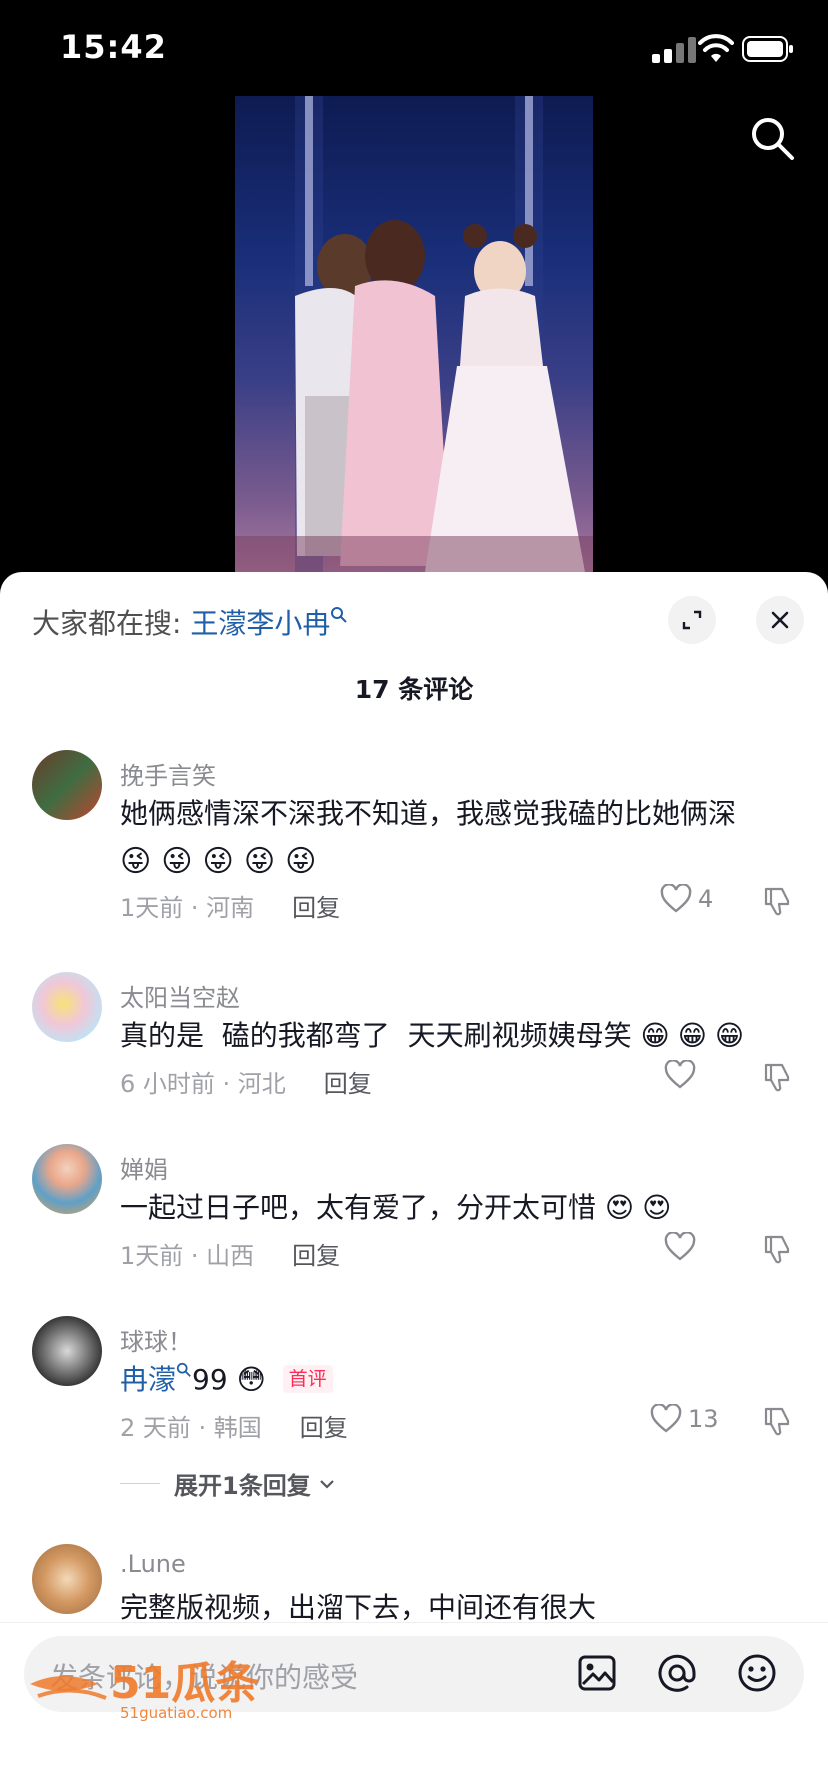 This screenshot has height=1792, width=828. What do you see at coordinates (210, 1379) in the screenshot?
I see `comment-text-body: 99` at bounding box center [210, 1379].